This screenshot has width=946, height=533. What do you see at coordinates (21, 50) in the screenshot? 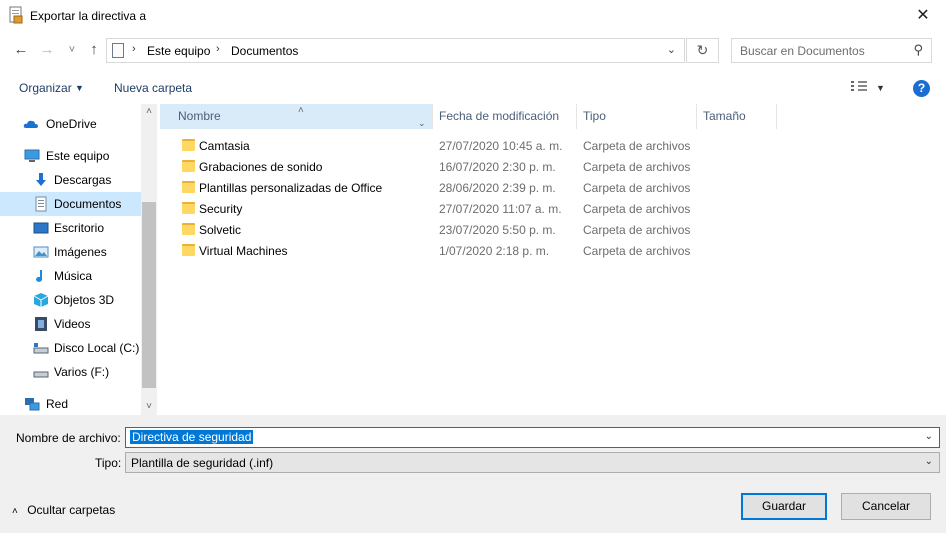
I see `back-button: ←` at bounding box center [21, 50].